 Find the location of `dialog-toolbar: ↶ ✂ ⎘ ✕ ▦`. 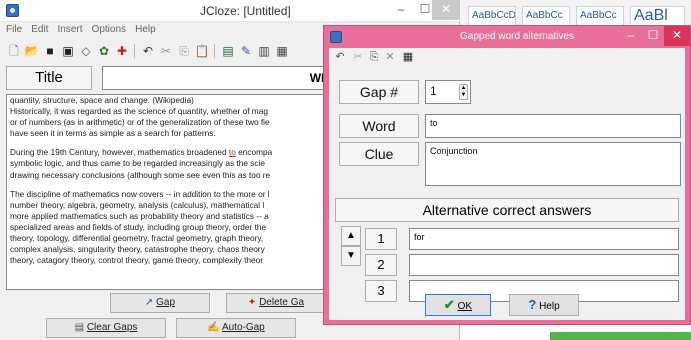

dialog-toolbar: ↶ ✂ ⎘ ✕ ▦ is located at coordinates (507, 58).